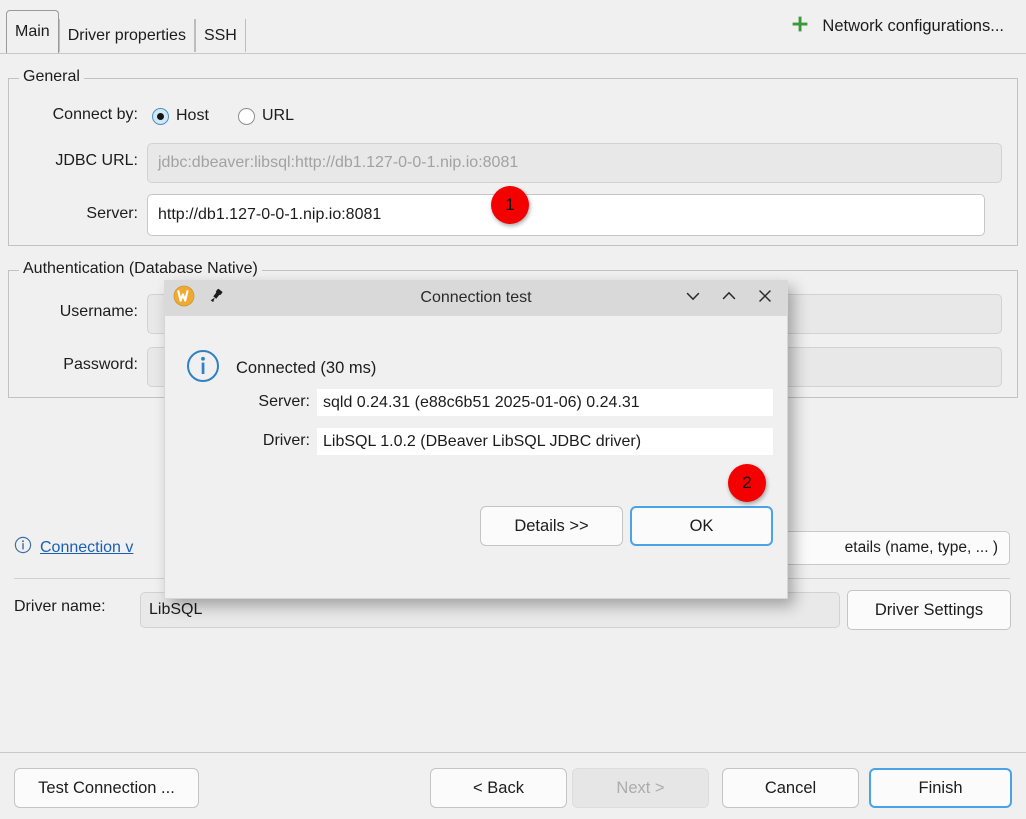 The width and height of the screenshot is (1026, 819). Describe the element at coordinates (929, 610) in the screenshot. I see `driver-settings-button: Driver Settings` at that location.